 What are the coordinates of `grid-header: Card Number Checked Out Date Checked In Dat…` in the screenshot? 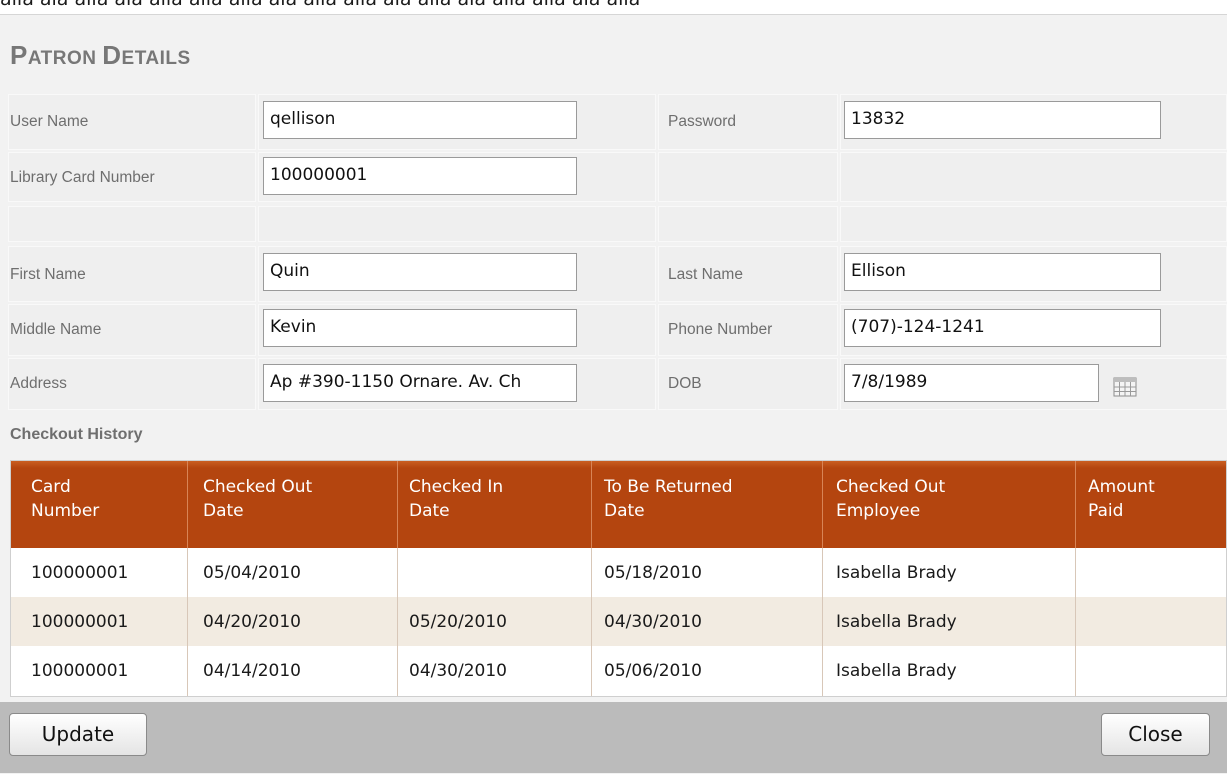 It's located at (618, 504).